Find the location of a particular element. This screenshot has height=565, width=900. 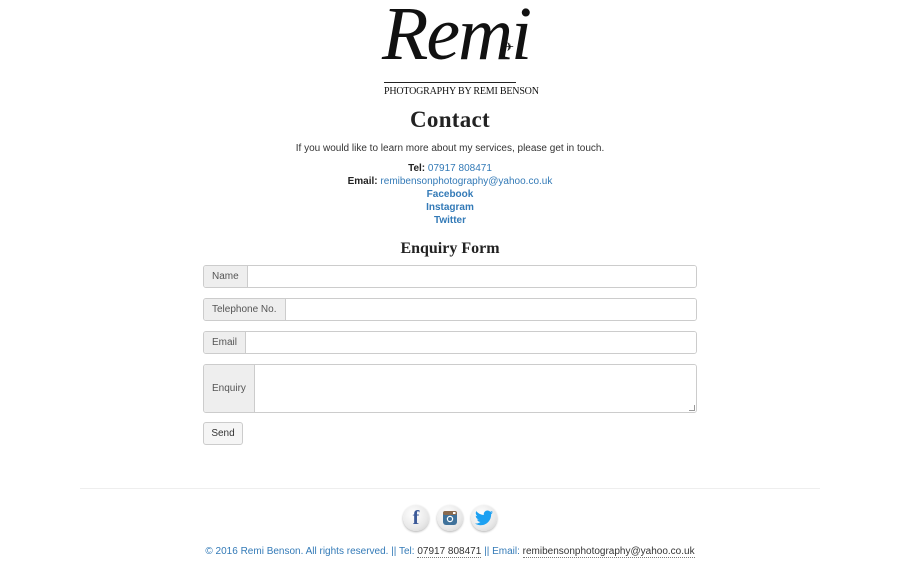

instagram-line: Instagram is located at coordinates (450, 207).